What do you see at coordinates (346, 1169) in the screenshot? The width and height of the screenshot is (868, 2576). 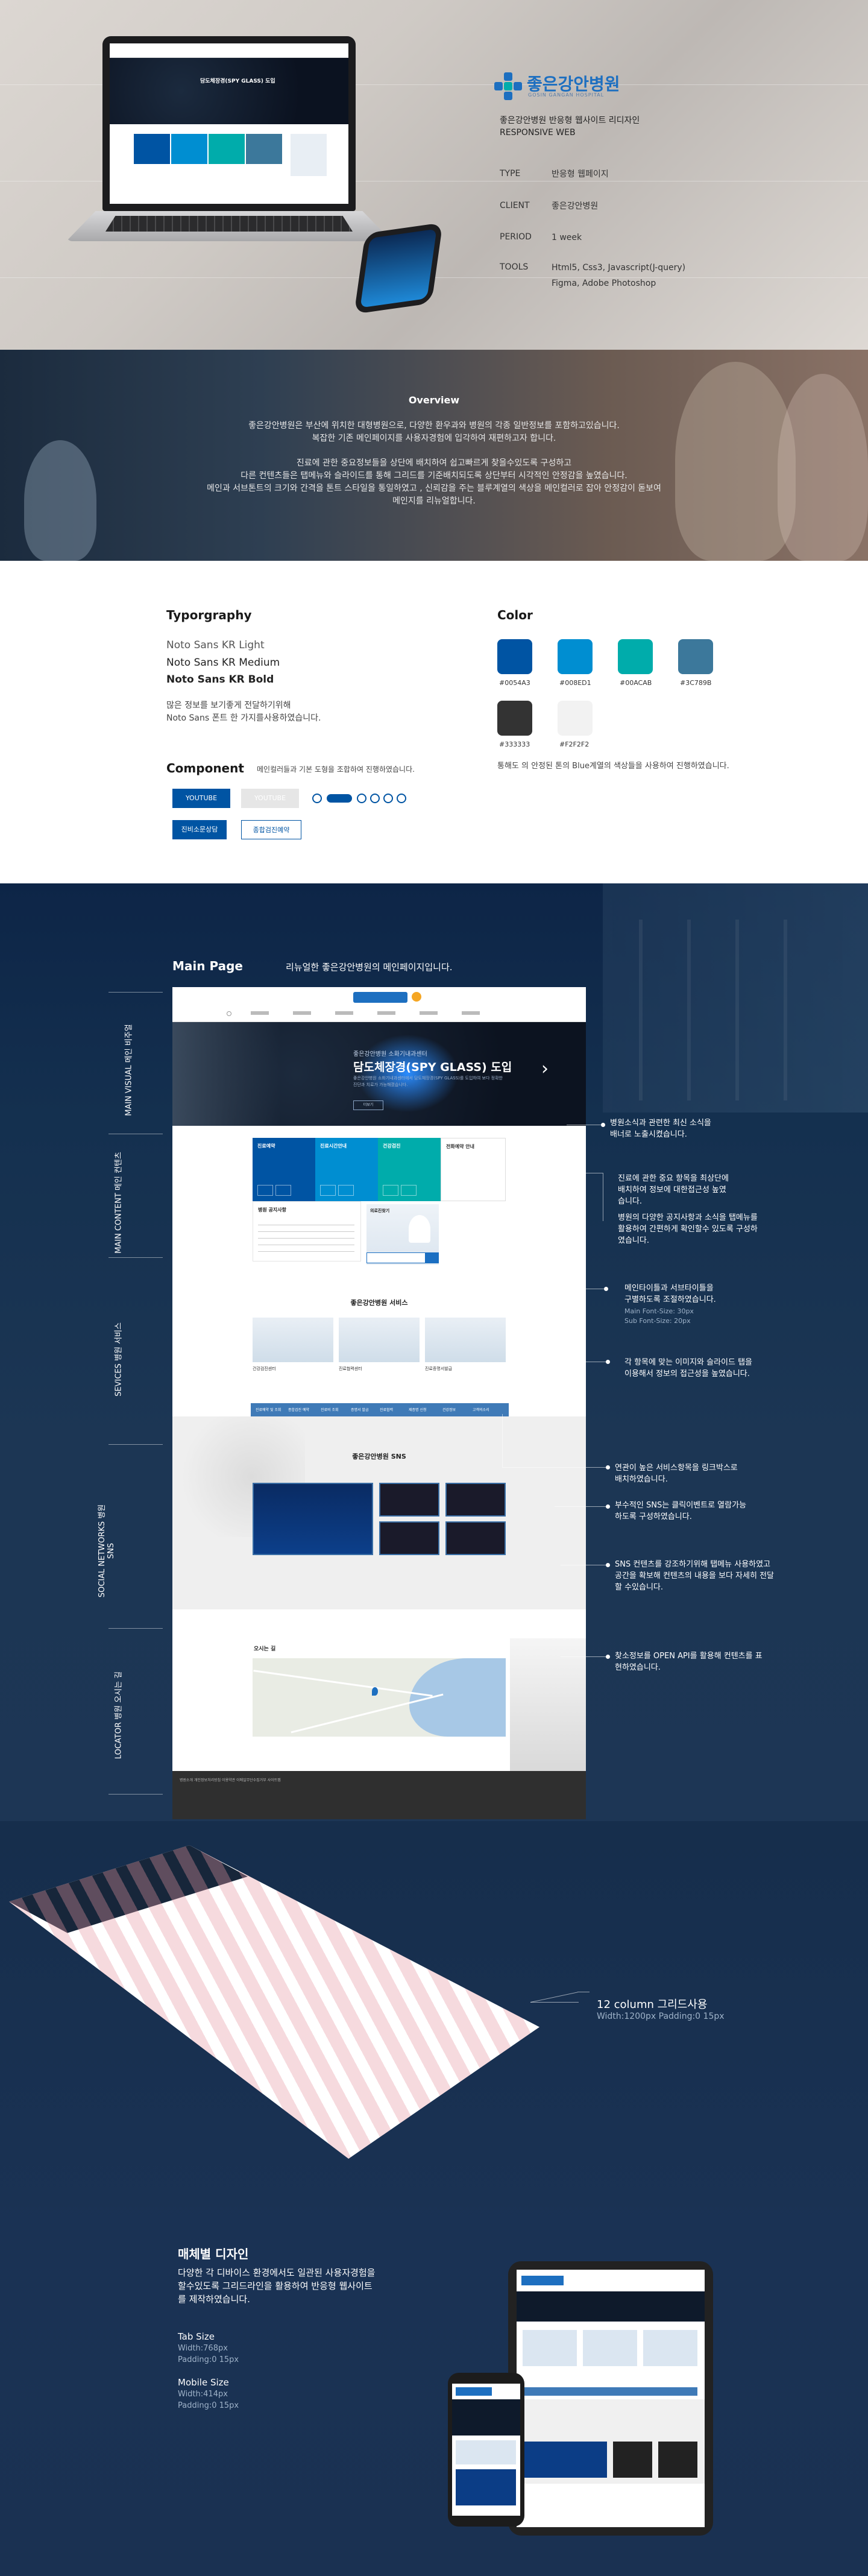 I see `mock-quick-box: 진료시간안내` at bounding box center [346, 1169].